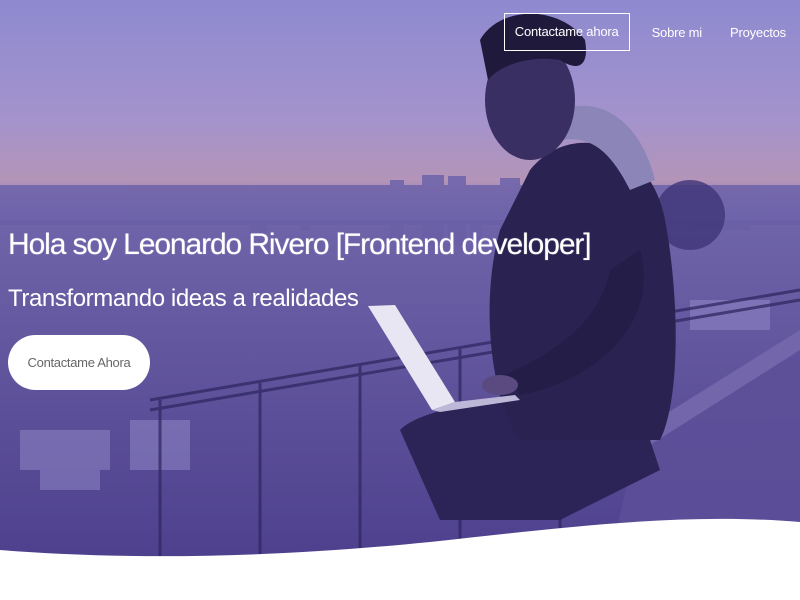 This screenshot has height=600, width=800. I want to click on nav-contact-button: Contactame ahora, so click(566, 32).